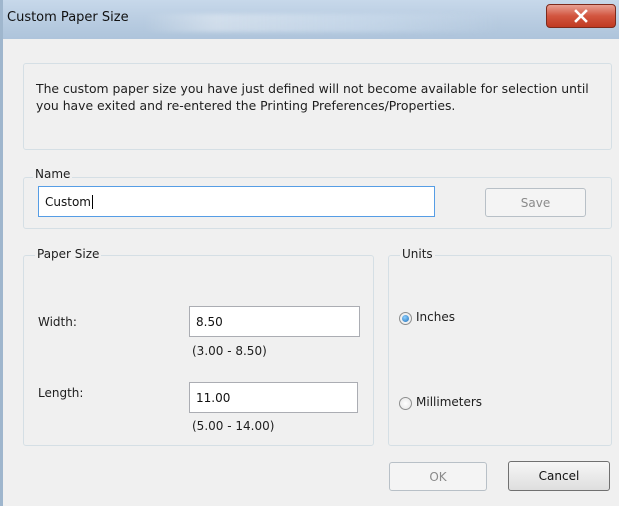  I want to click on width-label: Width:, so click(57, 322).